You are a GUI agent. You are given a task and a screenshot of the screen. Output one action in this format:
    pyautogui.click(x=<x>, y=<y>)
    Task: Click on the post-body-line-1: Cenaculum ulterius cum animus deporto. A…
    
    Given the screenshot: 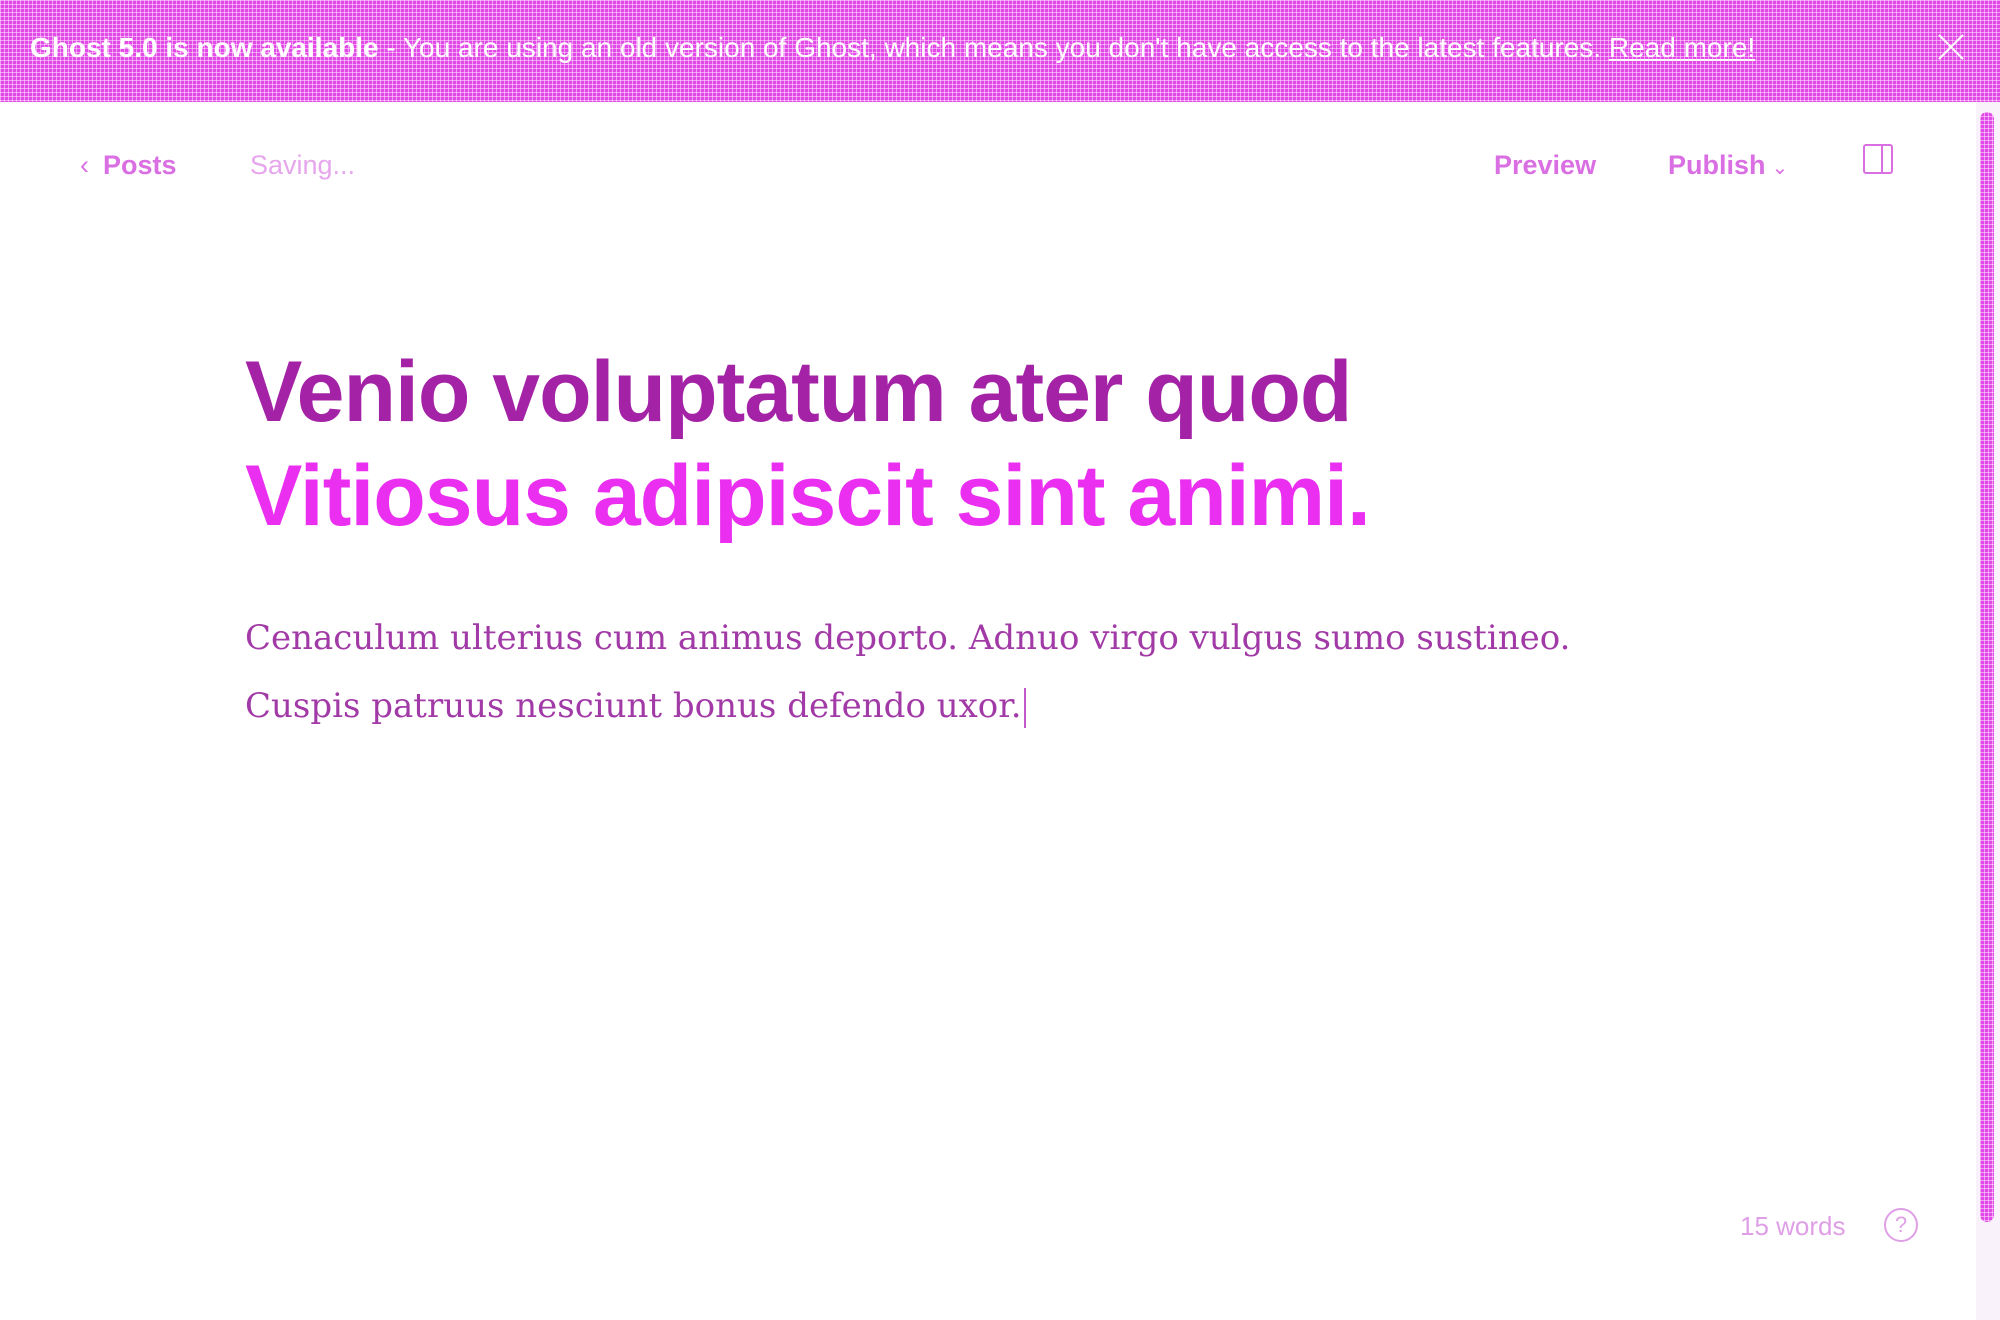 What is the action you would take?
    pyautogui.click(x=908, y=638)
    